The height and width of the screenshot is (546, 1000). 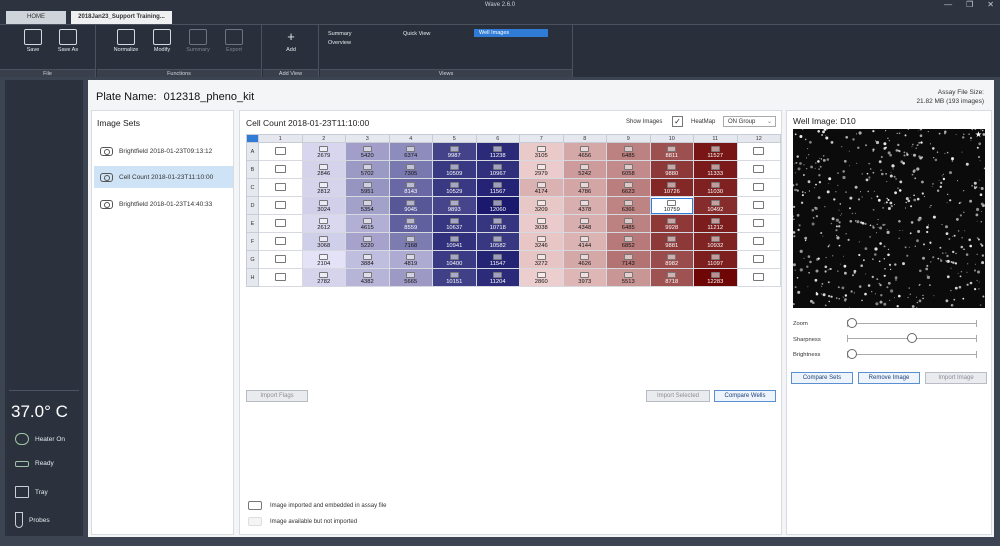 I want to click on well-cell: 10582, so click(x=497, y=241).